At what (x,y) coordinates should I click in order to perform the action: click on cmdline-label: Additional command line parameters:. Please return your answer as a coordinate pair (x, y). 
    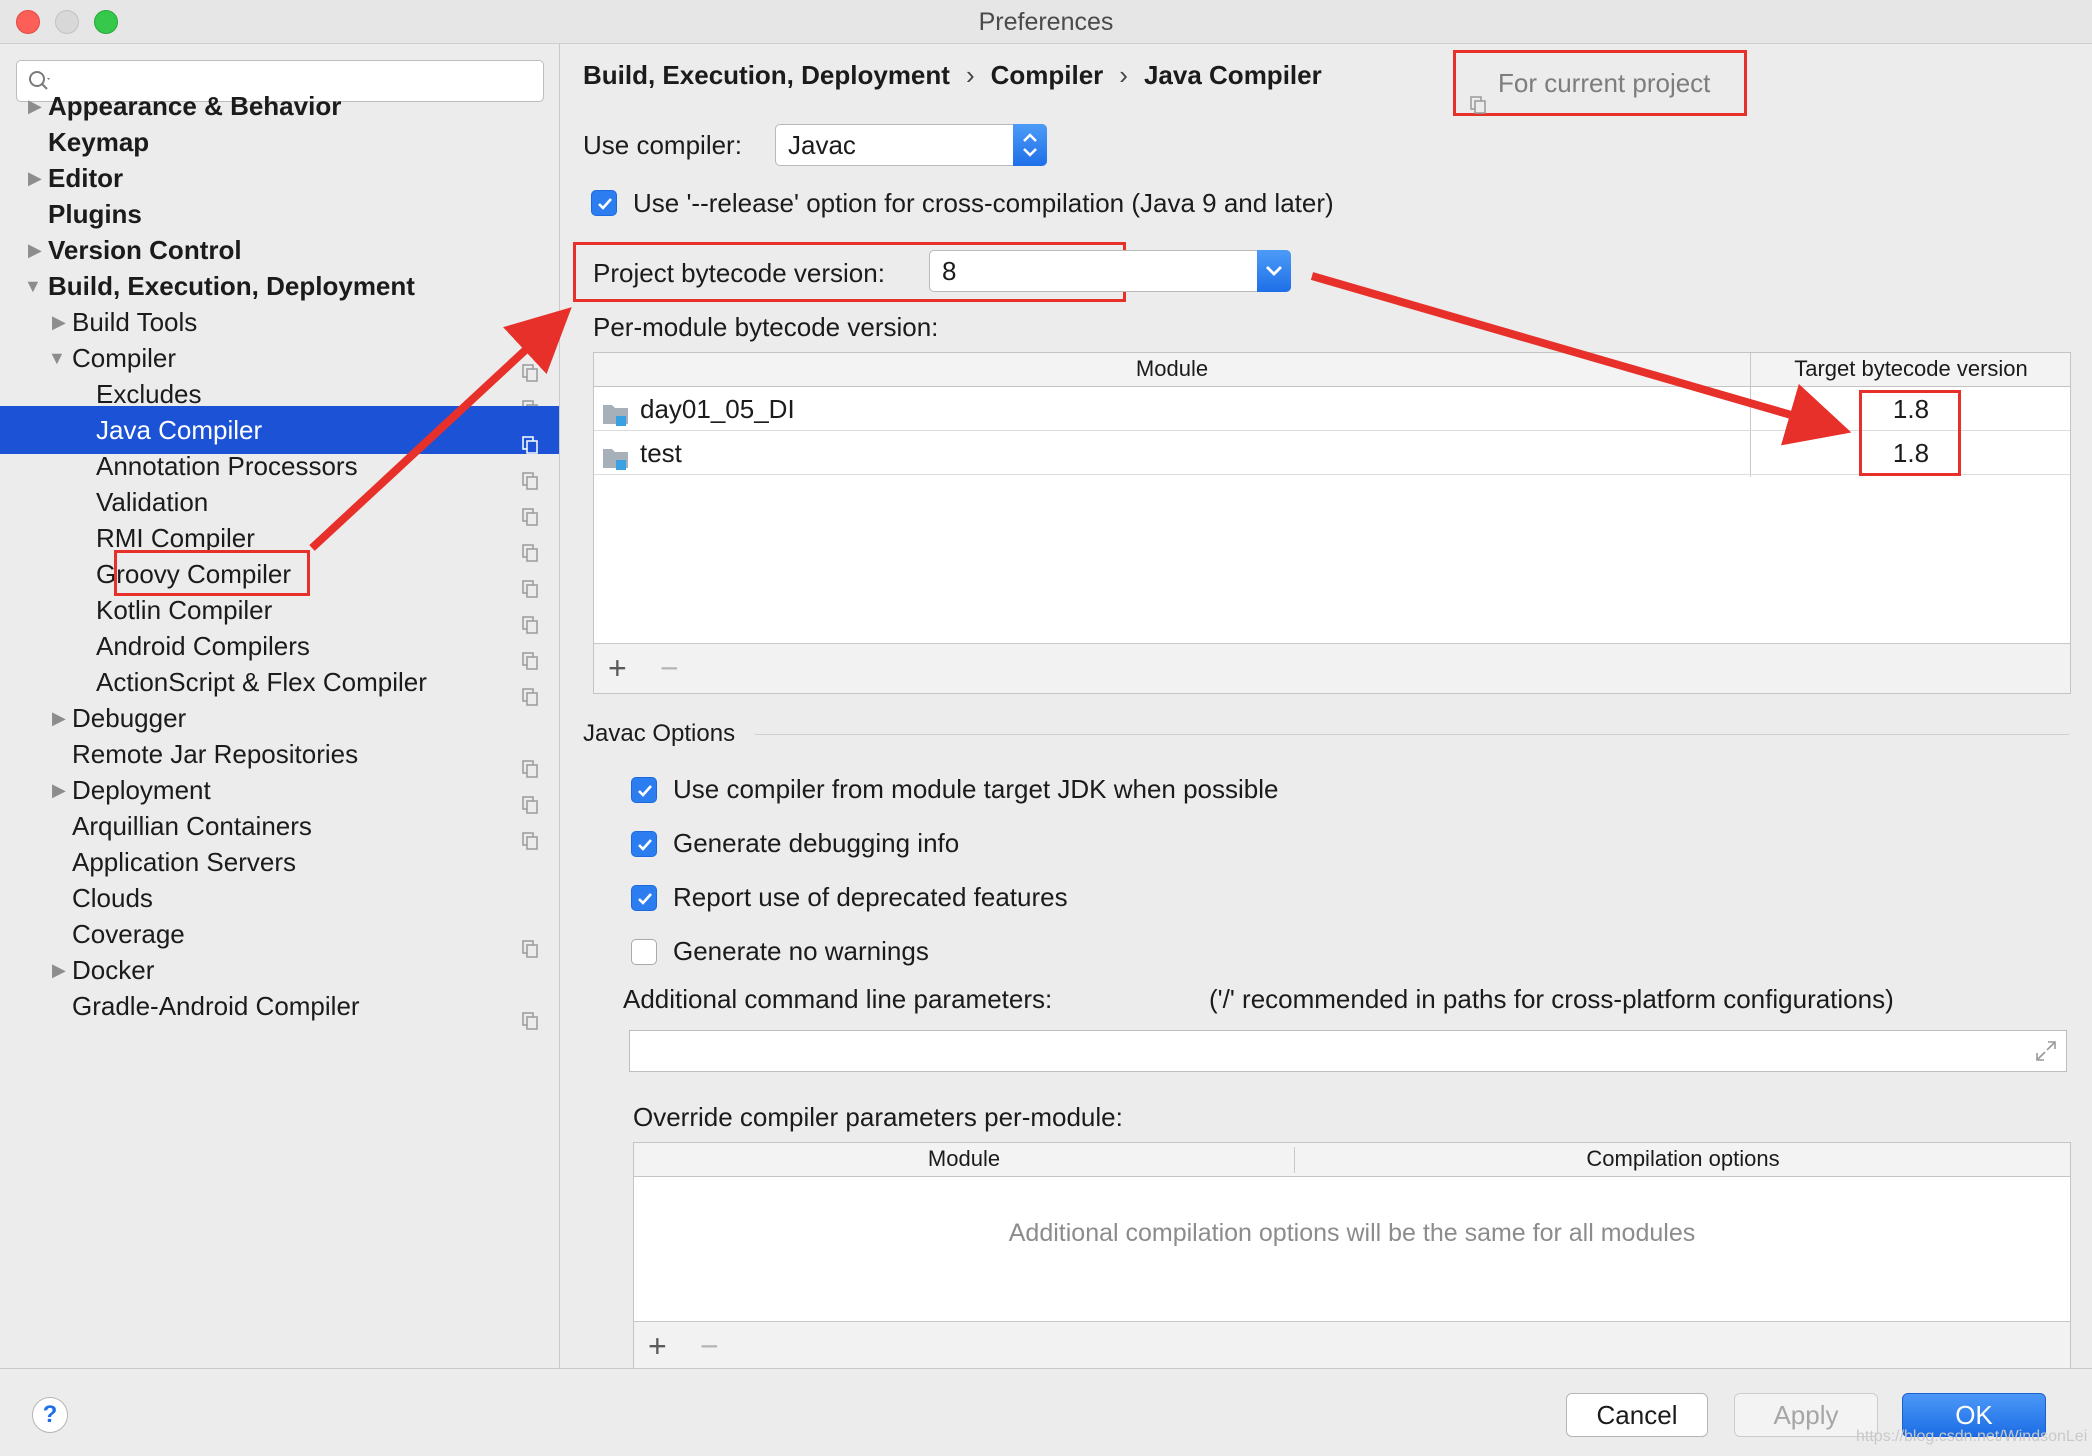
    Looking at the image, I should click on (838, 999).